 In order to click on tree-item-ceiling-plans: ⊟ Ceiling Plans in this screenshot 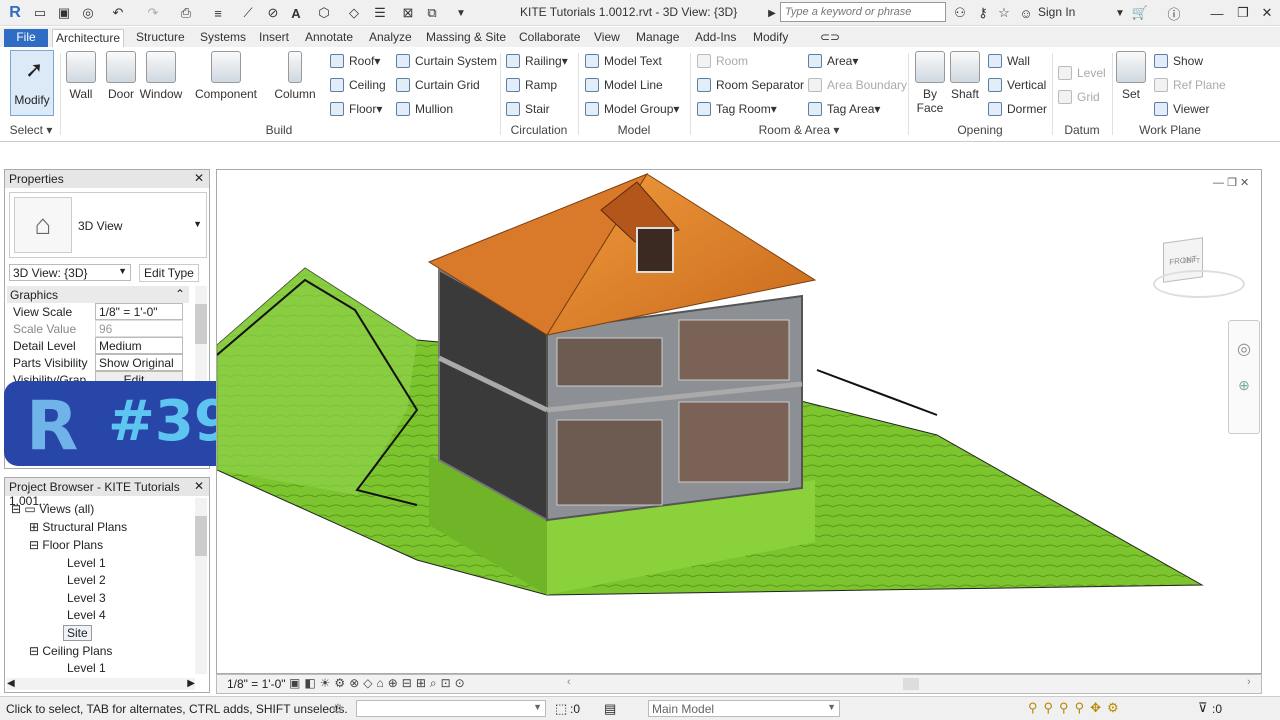, I will do `click(70, 651)`.